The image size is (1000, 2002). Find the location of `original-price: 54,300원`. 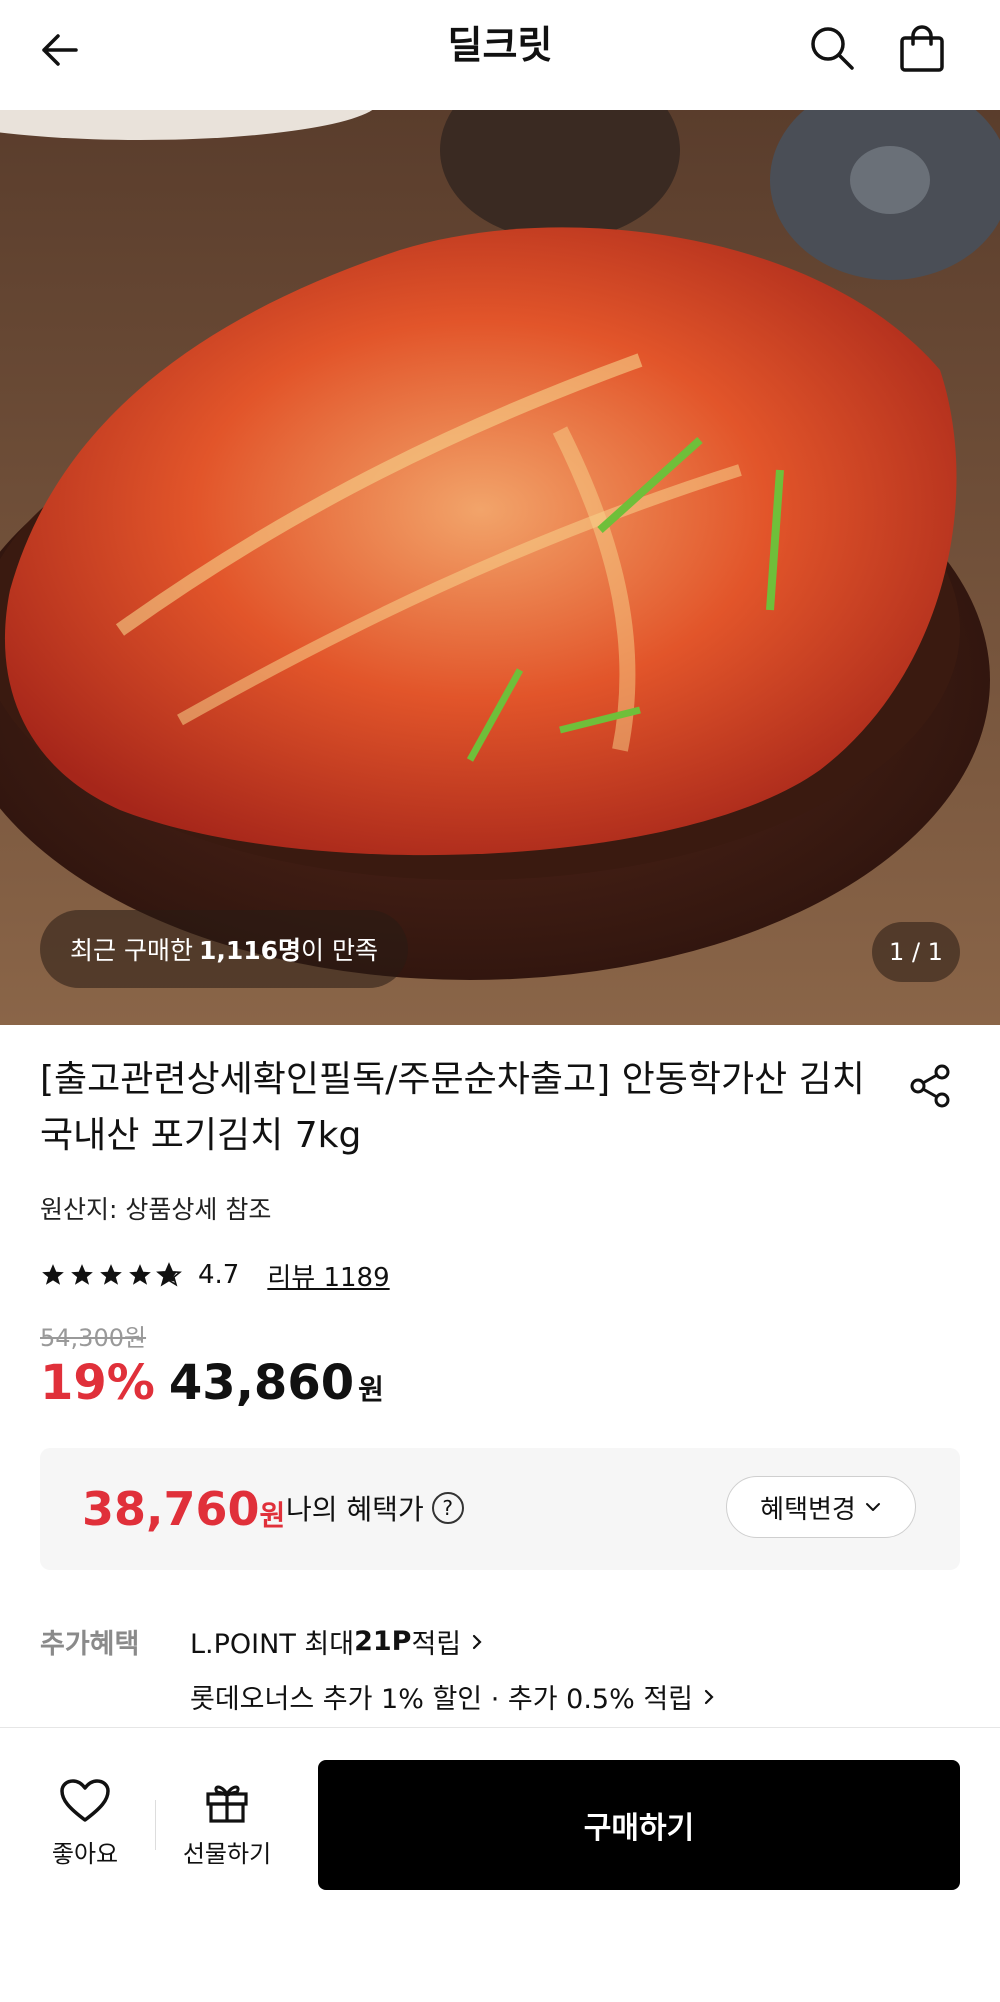

original-price: 54,300원 is located at coordinates (93, 1338).